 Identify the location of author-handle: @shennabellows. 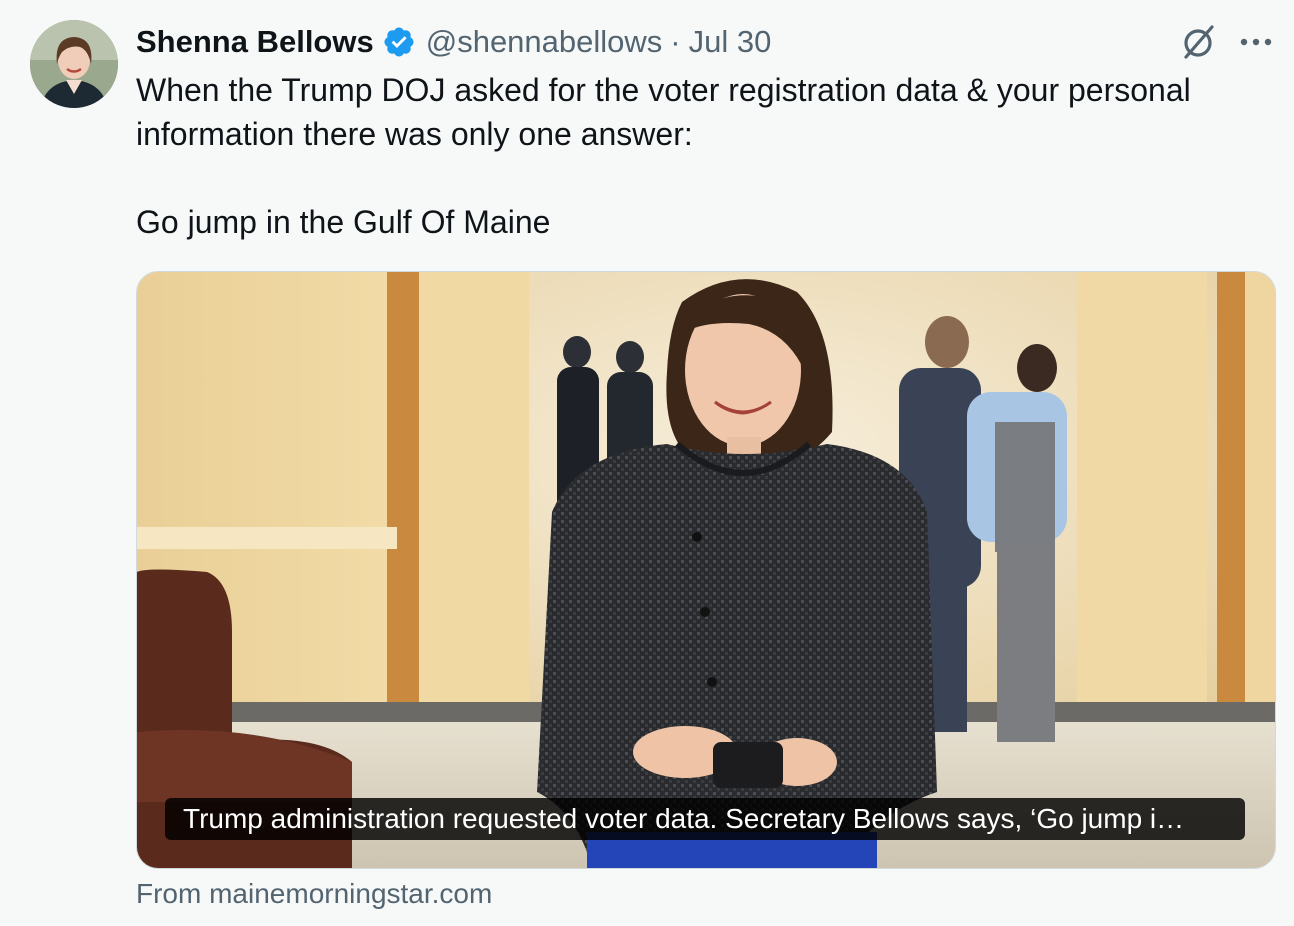
(544, 42).